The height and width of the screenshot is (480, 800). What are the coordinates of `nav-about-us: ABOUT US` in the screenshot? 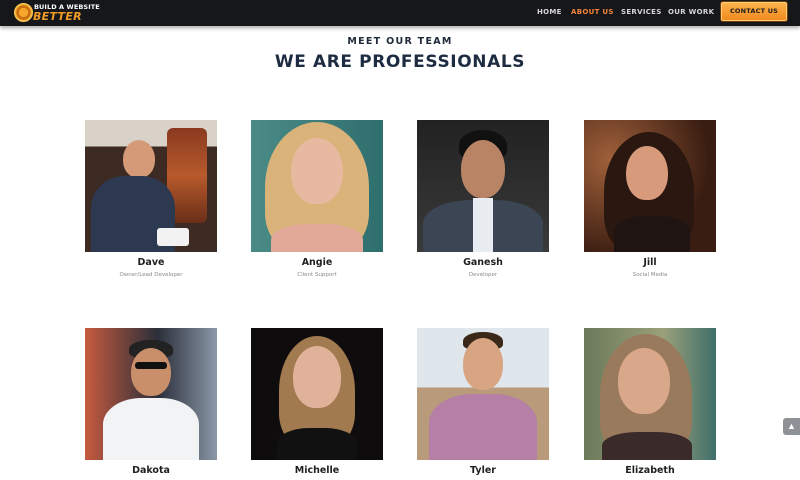 It's located at (592, 12).